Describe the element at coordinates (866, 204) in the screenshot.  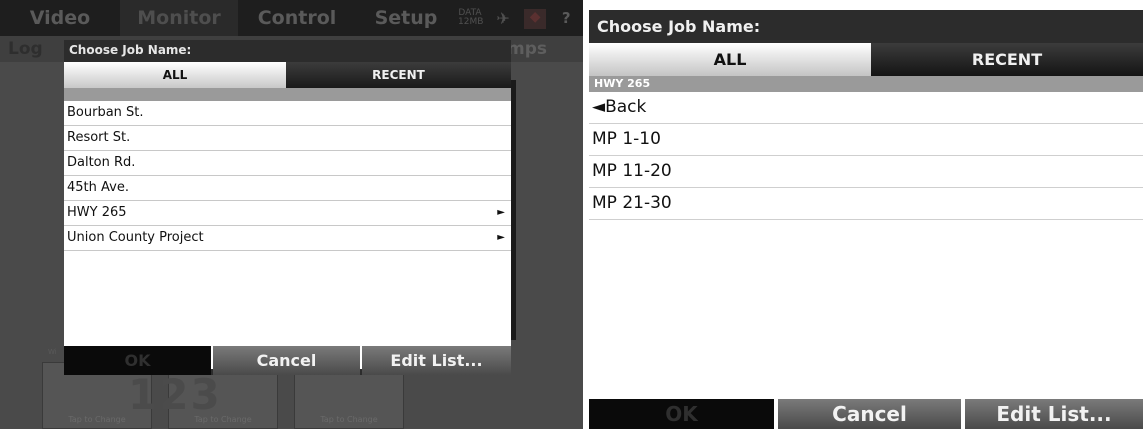
I see `list-item: MP 21-30` at that location.